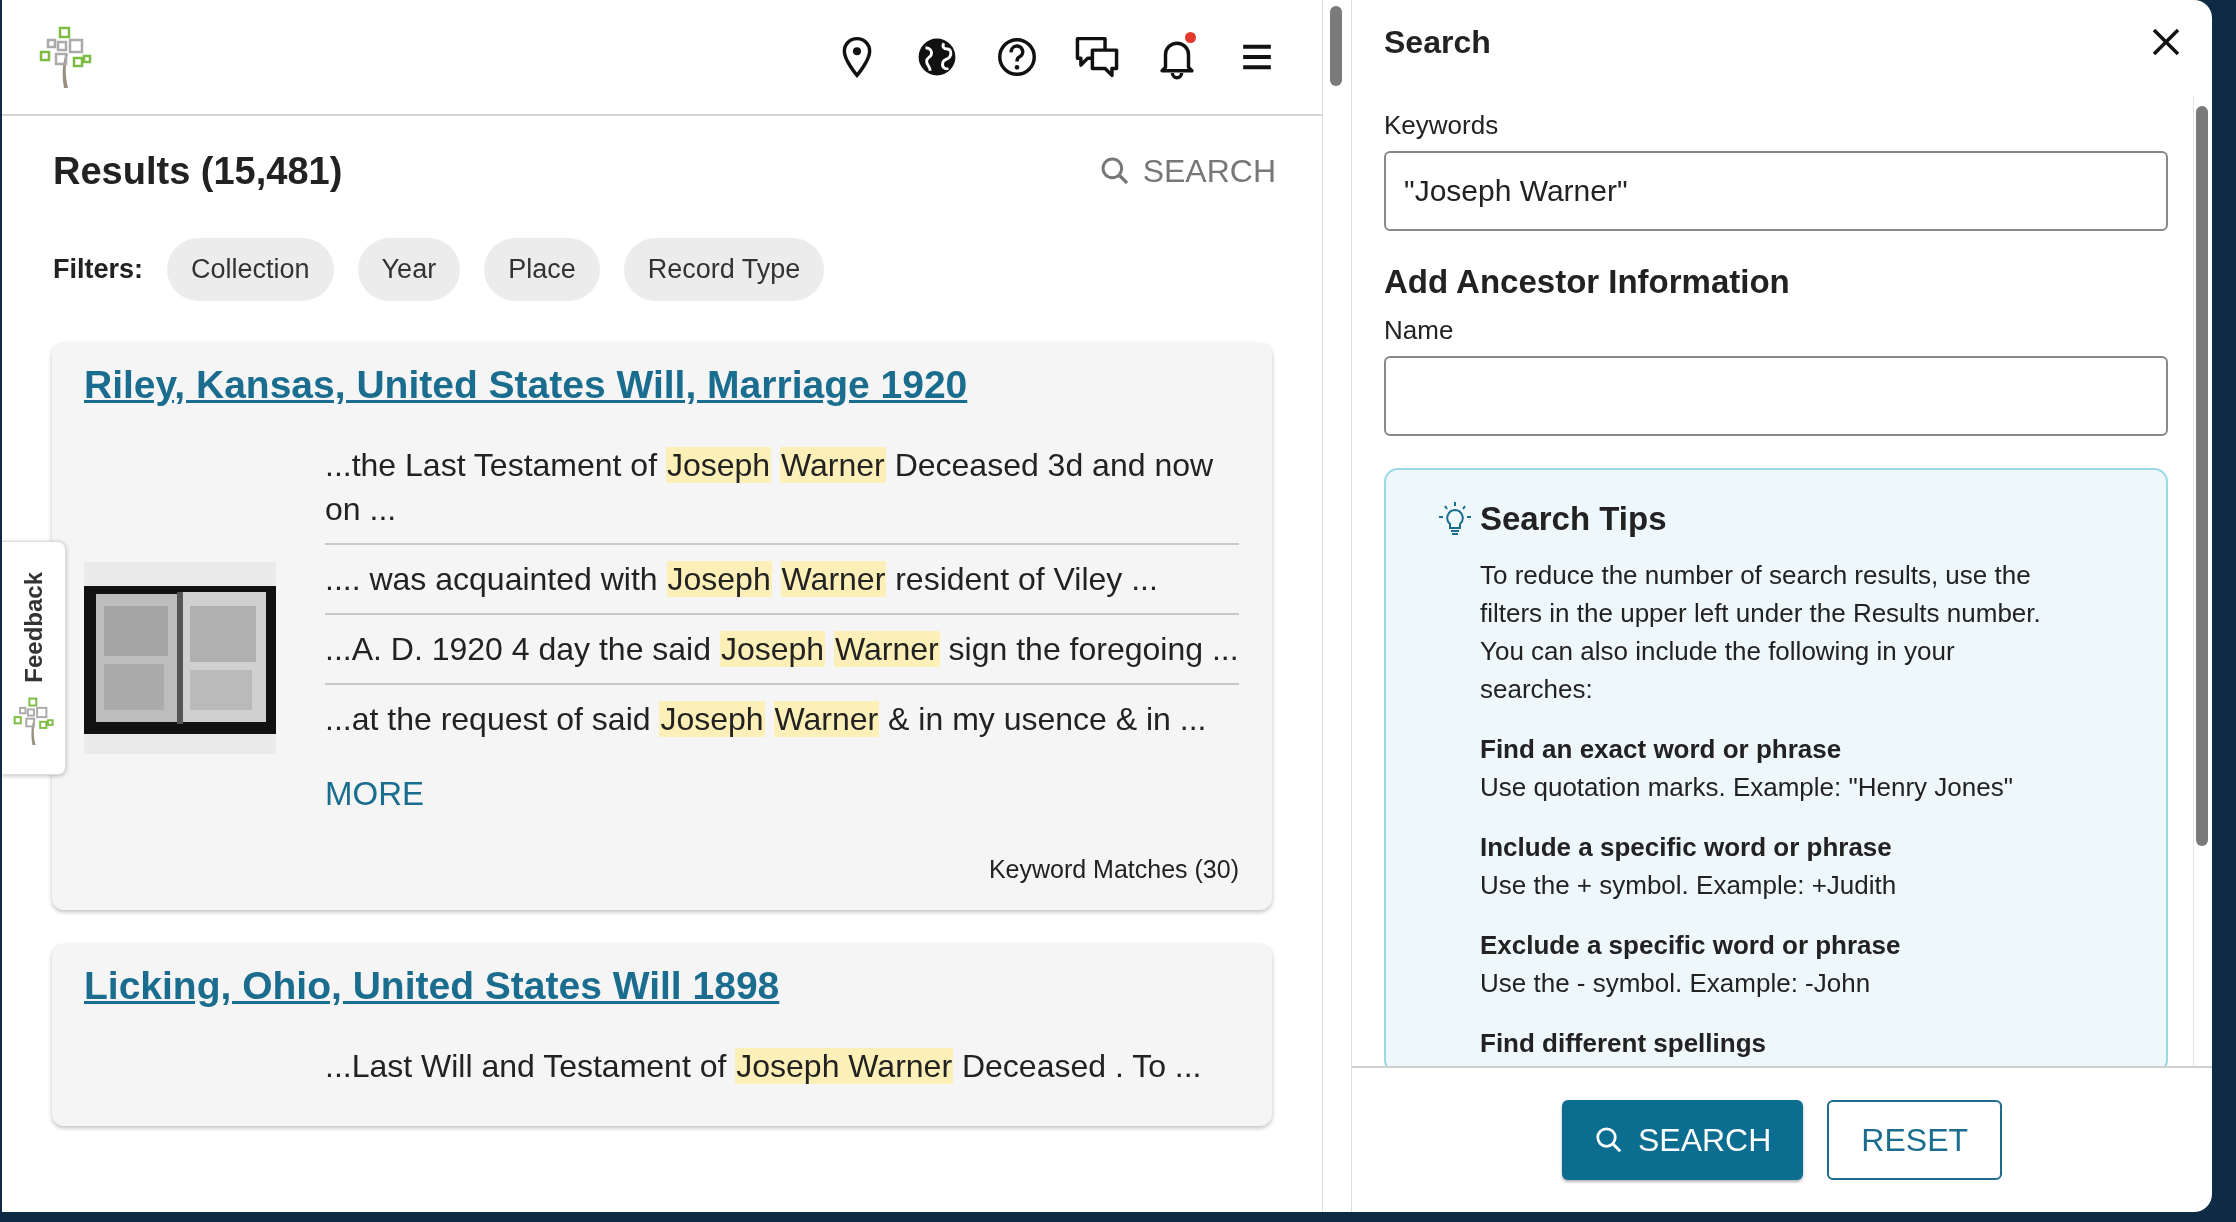 Image resolution: width=2236 pixels, height=1222 pixels. What do you see at coordinates (1686, 847) in the screenshot?
I see `tip-heading: Include a specific word or phrase` at bounding box center [1686, 847].